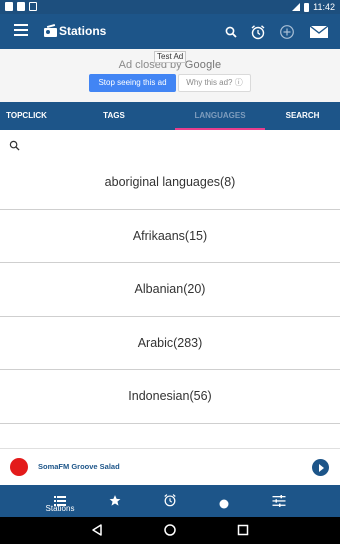 Image resolution: width=340 pixels, height=544 pixels. I want to click on list-item-label: Indonesian(56), so click(170, 396).